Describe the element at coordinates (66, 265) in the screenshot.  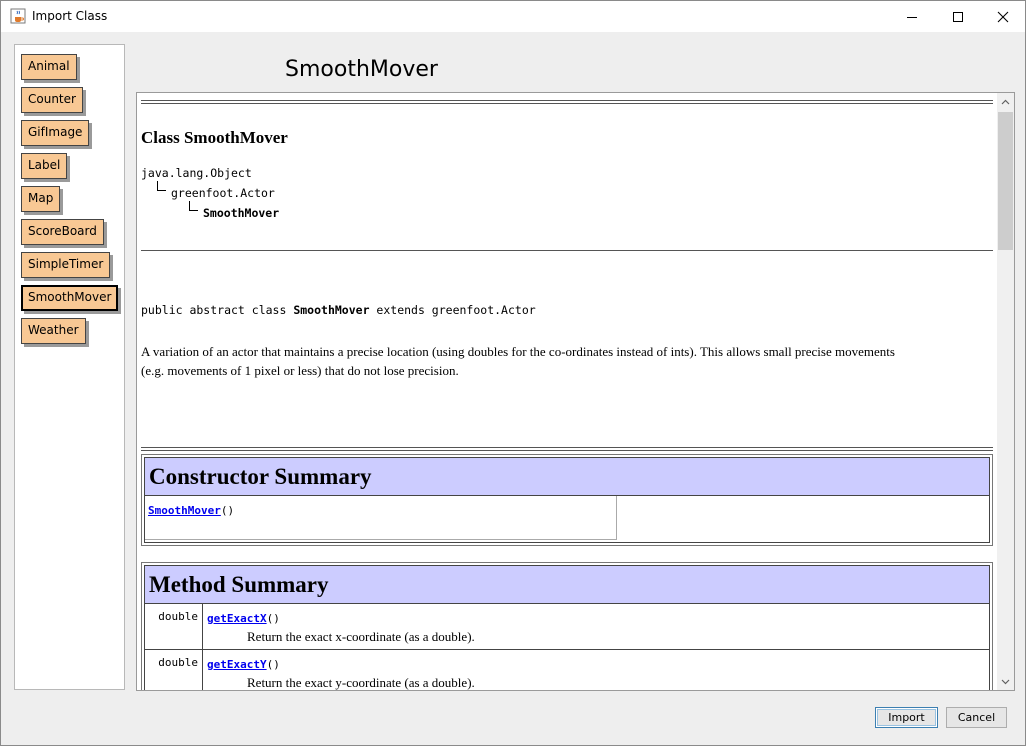
I see `class-button-simpletimer: SimpleTimer` at that location.